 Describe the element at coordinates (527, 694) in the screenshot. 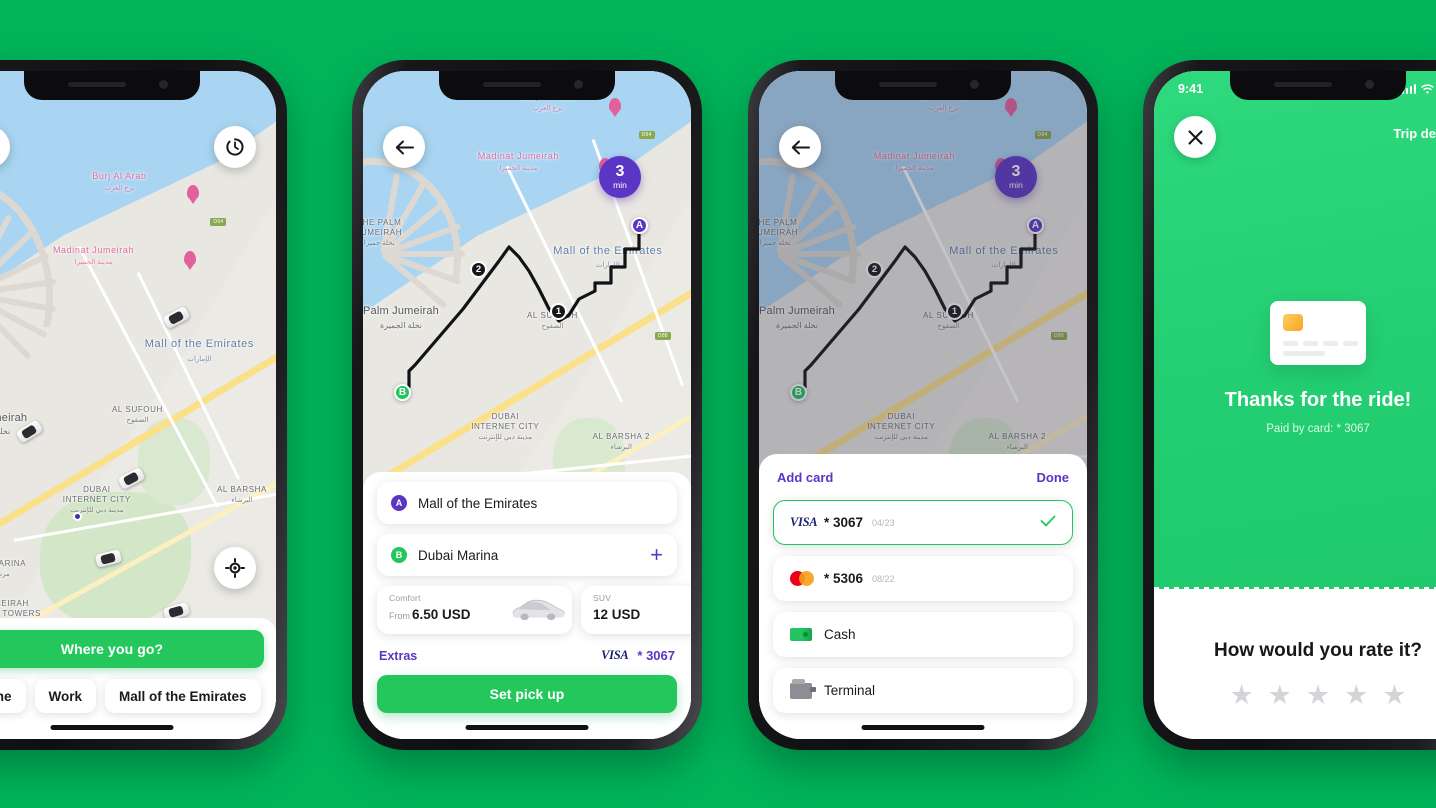

I see `set-pick-up-button: Set pick up` at that location.